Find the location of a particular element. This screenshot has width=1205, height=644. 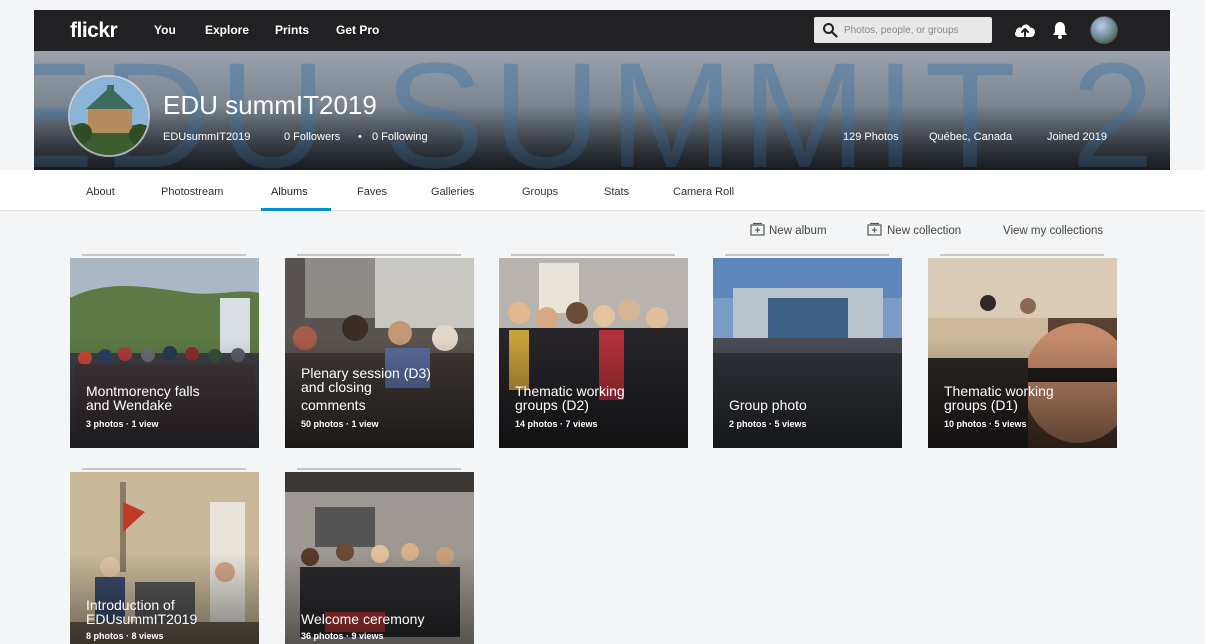

upload-icon is located at coordinates (1025, 30).